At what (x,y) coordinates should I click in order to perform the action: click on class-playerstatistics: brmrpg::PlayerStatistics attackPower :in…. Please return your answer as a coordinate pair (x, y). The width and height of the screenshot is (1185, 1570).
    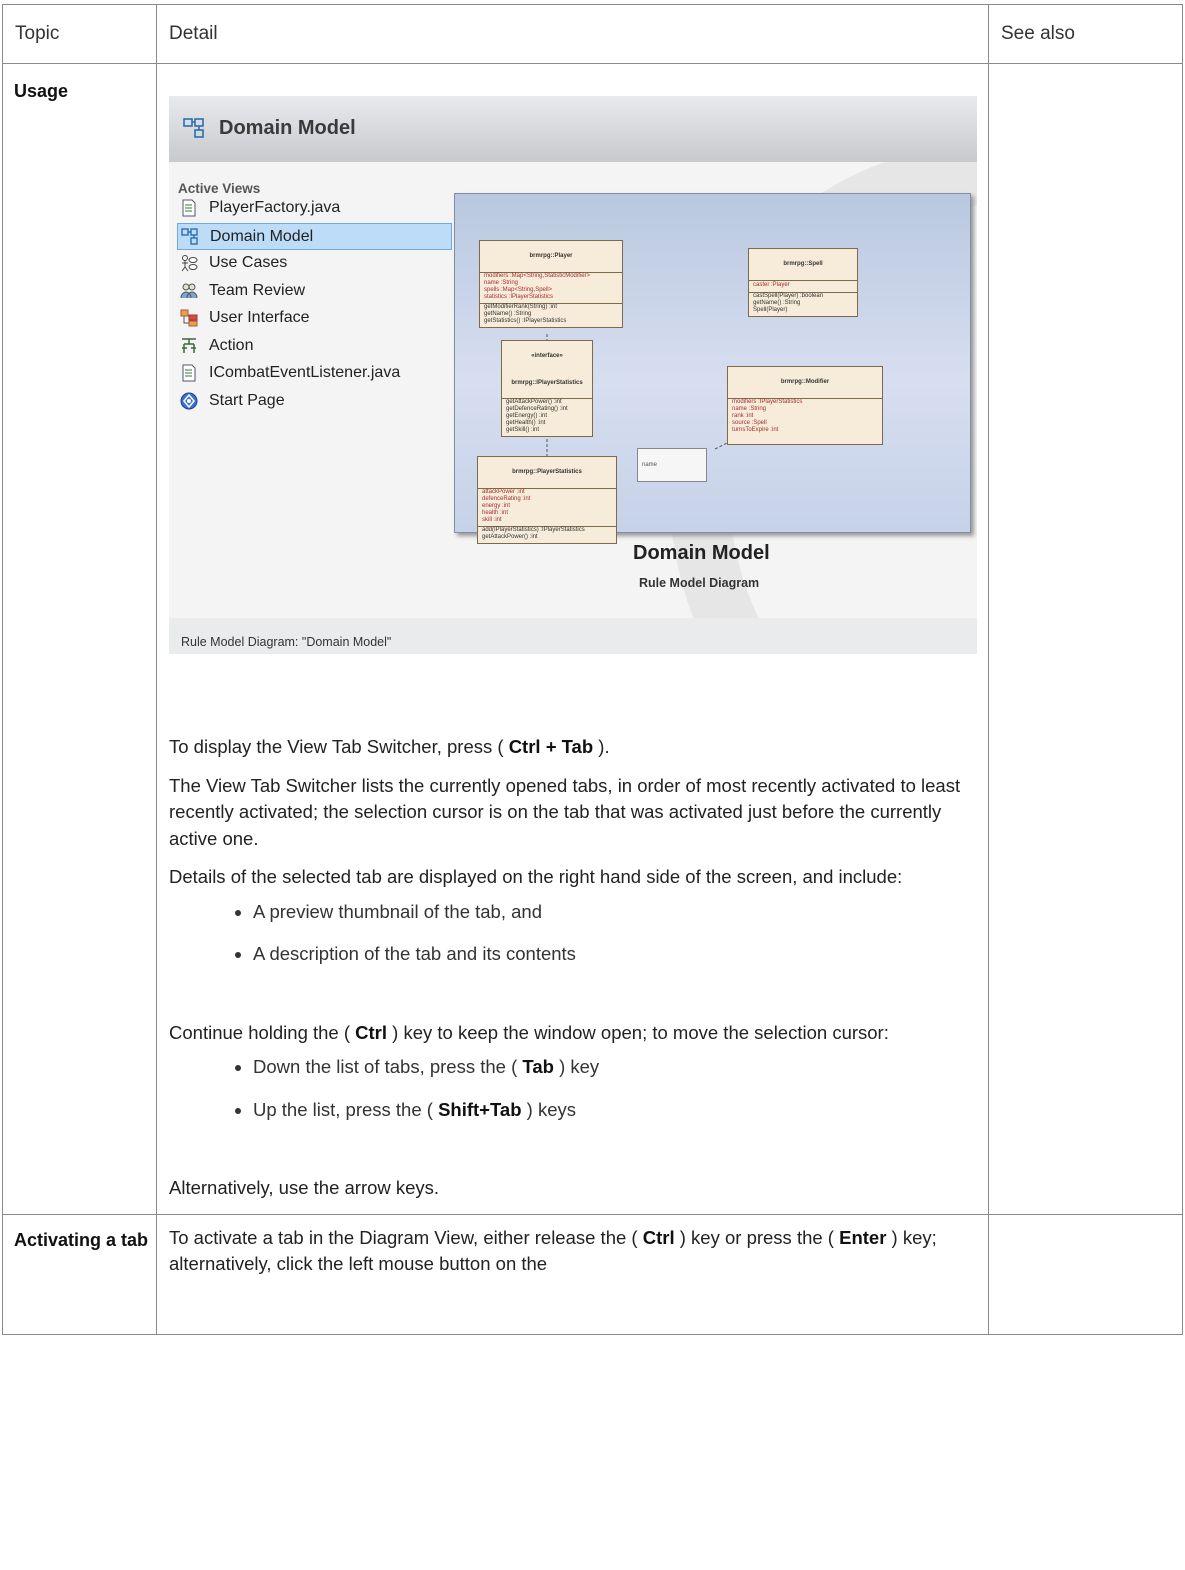
    Looking at the image, I should click on (547, 500).